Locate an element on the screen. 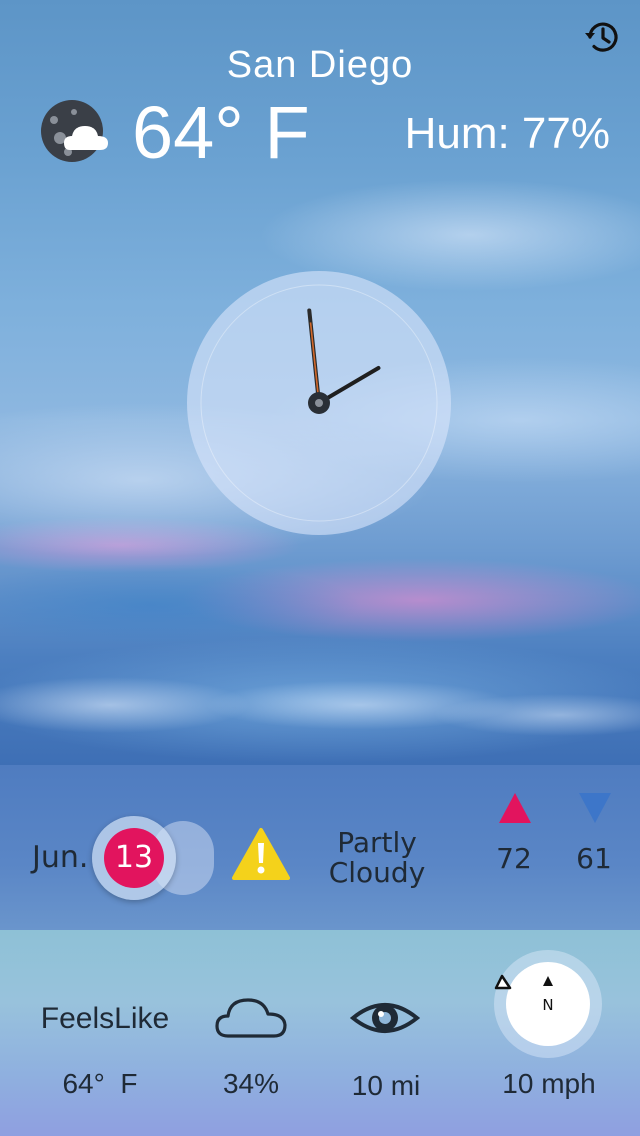  wind-compass: N is located at coordinates (548, 1004).